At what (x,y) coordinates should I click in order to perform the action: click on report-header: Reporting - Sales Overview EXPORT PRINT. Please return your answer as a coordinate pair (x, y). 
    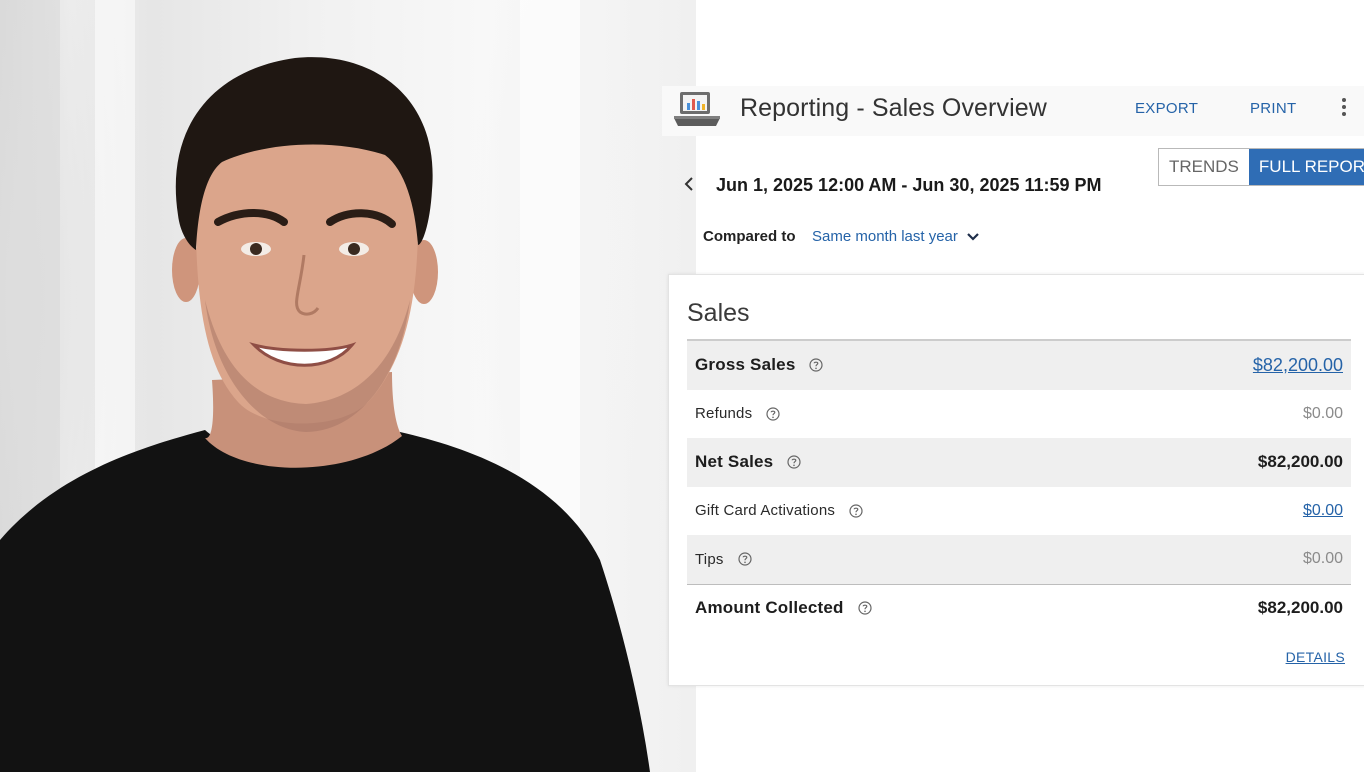
    Looking at the image, I should click on (1013, 111).